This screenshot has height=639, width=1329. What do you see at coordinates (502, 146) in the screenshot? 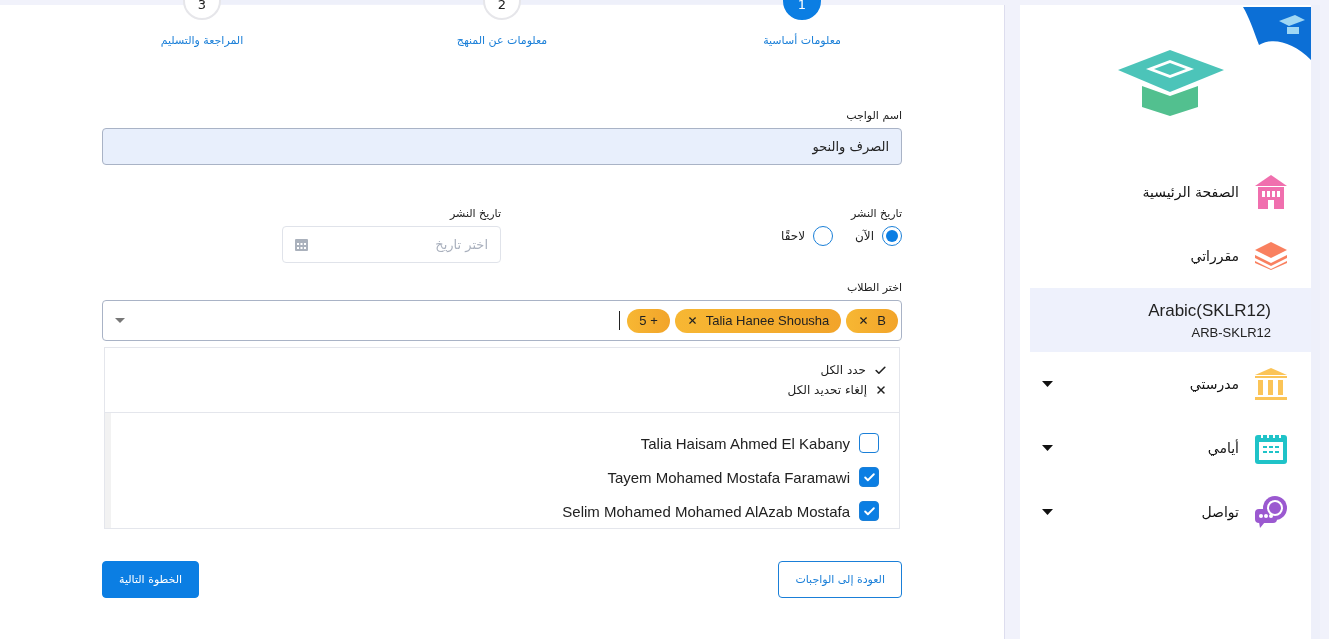
I see `assignment-name-field: الصرف والنحو` at bounding box center [502, 146].